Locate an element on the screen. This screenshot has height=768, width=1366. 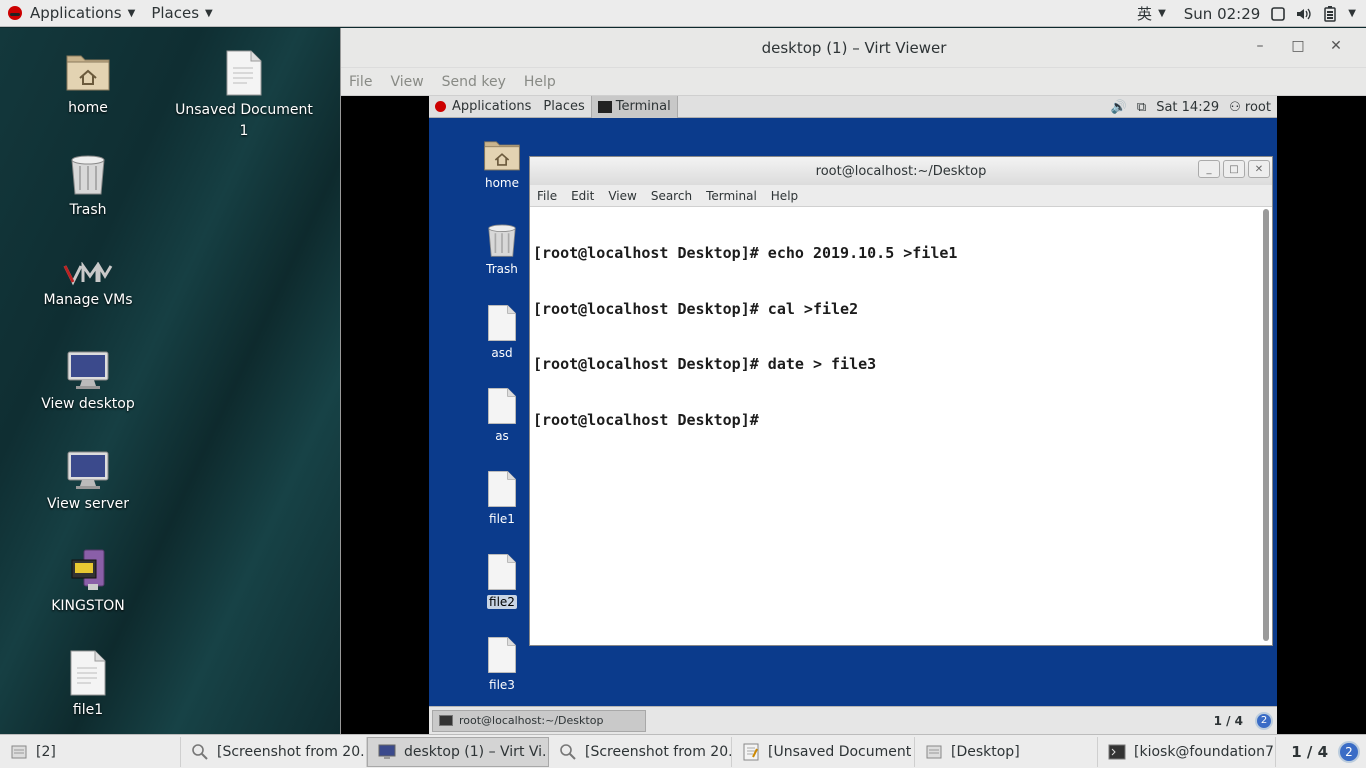
guest-icon-asd: asd is located at coordinates (502, 332).